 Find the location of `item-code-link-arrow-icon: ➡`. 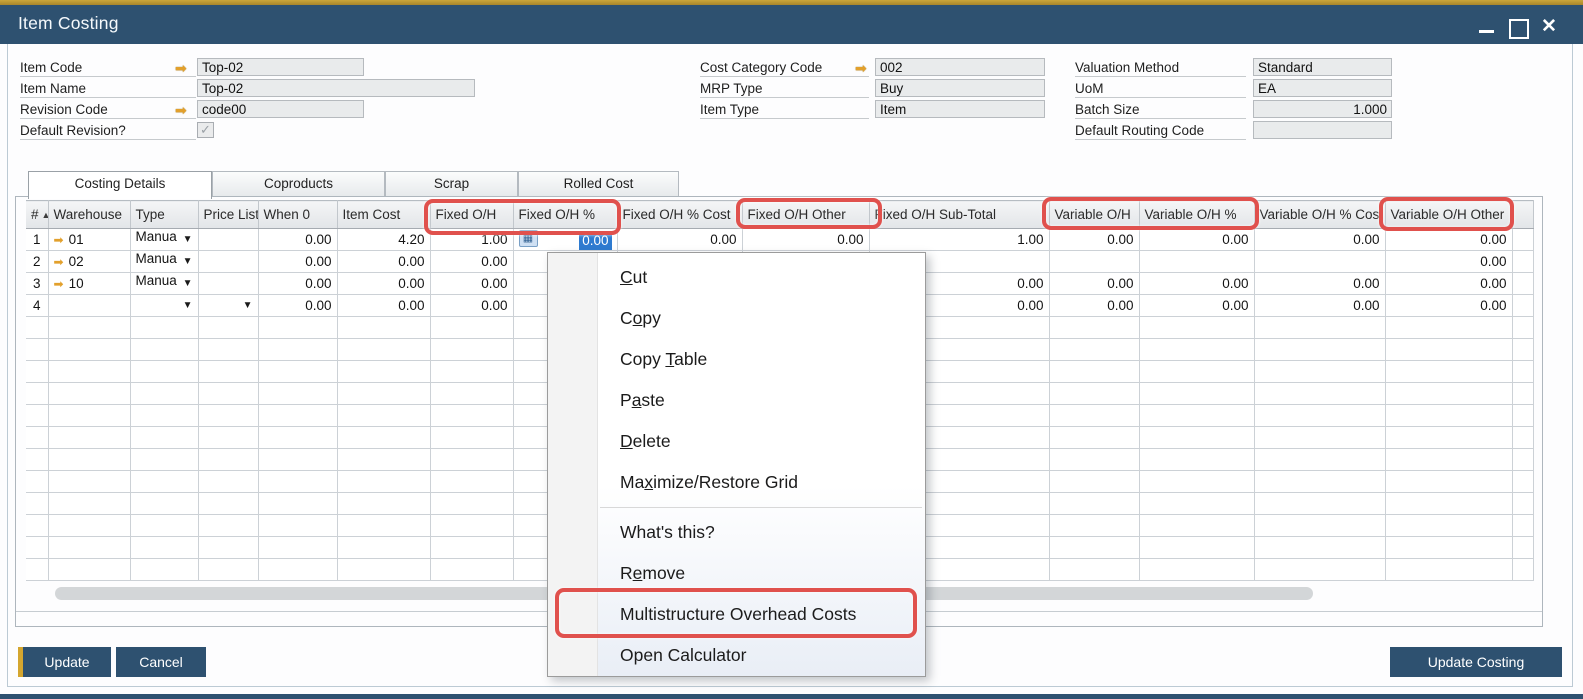

item-code-link-arrow-icon: ➡ is located at coordinates (184, 68).